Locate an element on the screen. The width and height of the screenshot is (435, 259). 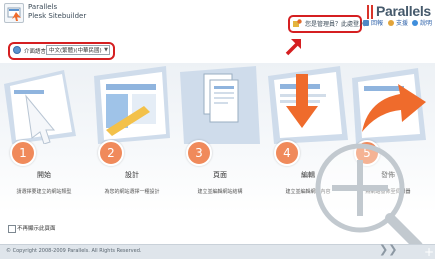
admin-login-link: 您是管理員？此處登入 is located at coordinates (327, 24).